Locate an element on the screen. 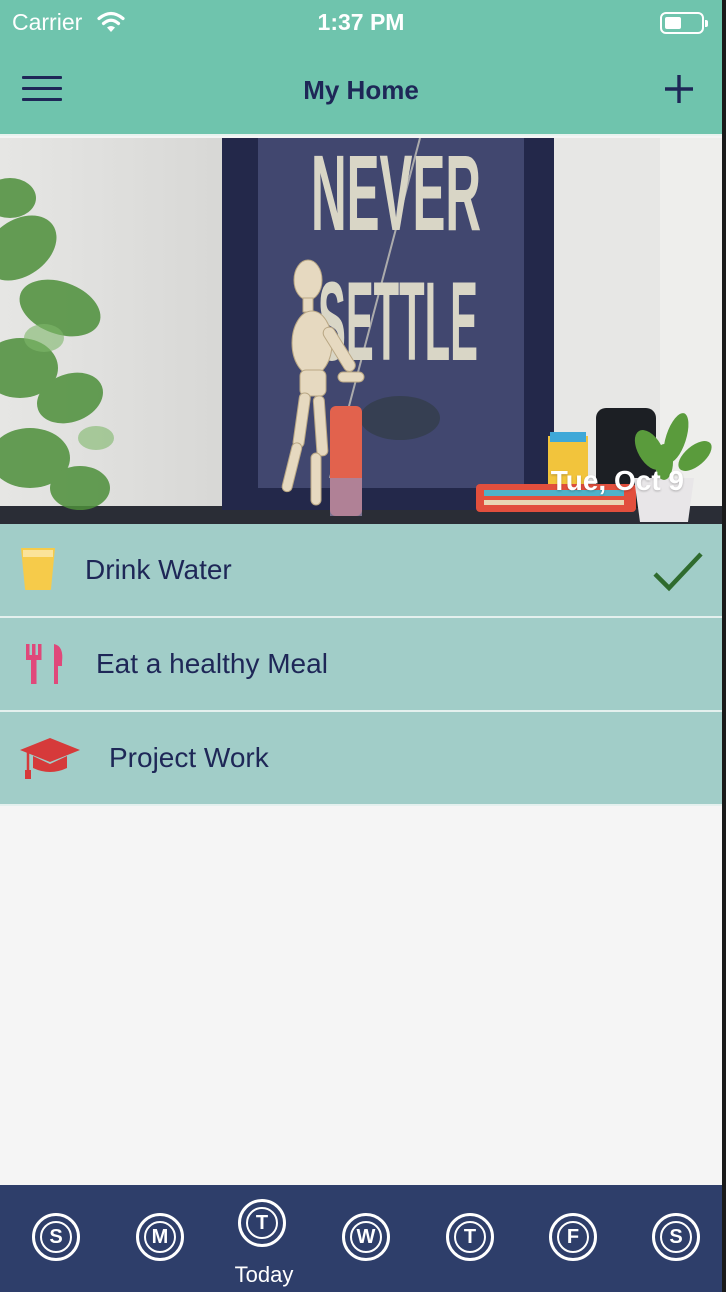 This screenshot has width=726, height=1292. day-tab-saturday: S is located at coordinates (678, 1239).